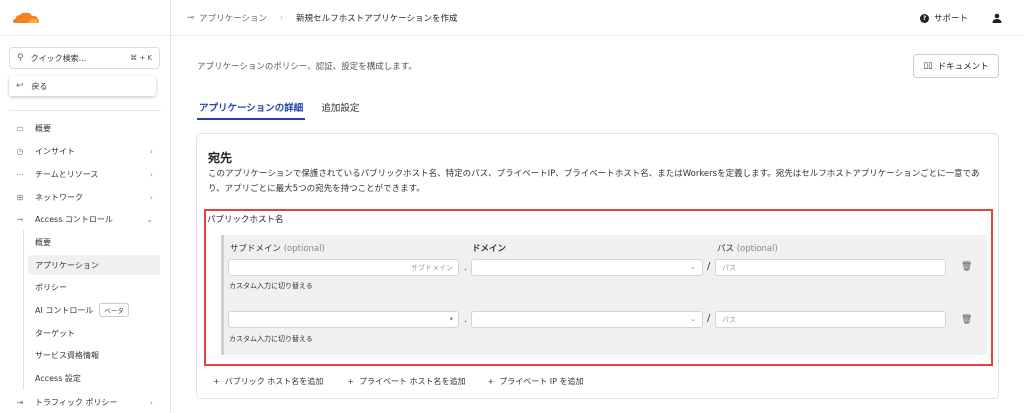 The height and width of the screenshot is (413, 1024). Describe the element at coordinates (928, 66) in the screenshot. I see `book-icon: ▯▯` at that location.